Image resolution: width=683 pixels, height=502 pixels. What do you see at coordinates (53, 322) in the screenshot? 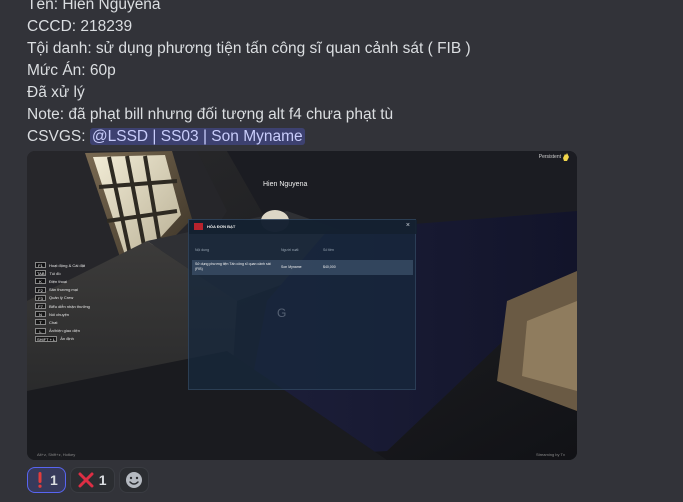
I see `key-label: Chat` at bounding box center [53, 322].